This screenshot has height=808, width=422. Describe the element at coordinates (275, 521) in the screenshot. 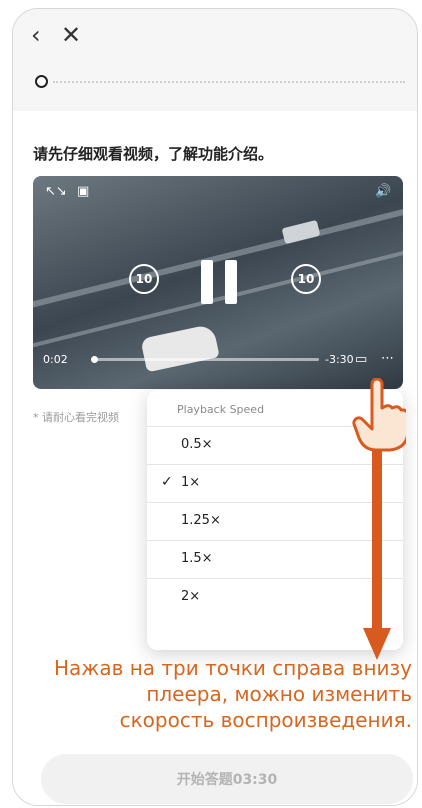

I see `speed-option: 1.25×` at that location.